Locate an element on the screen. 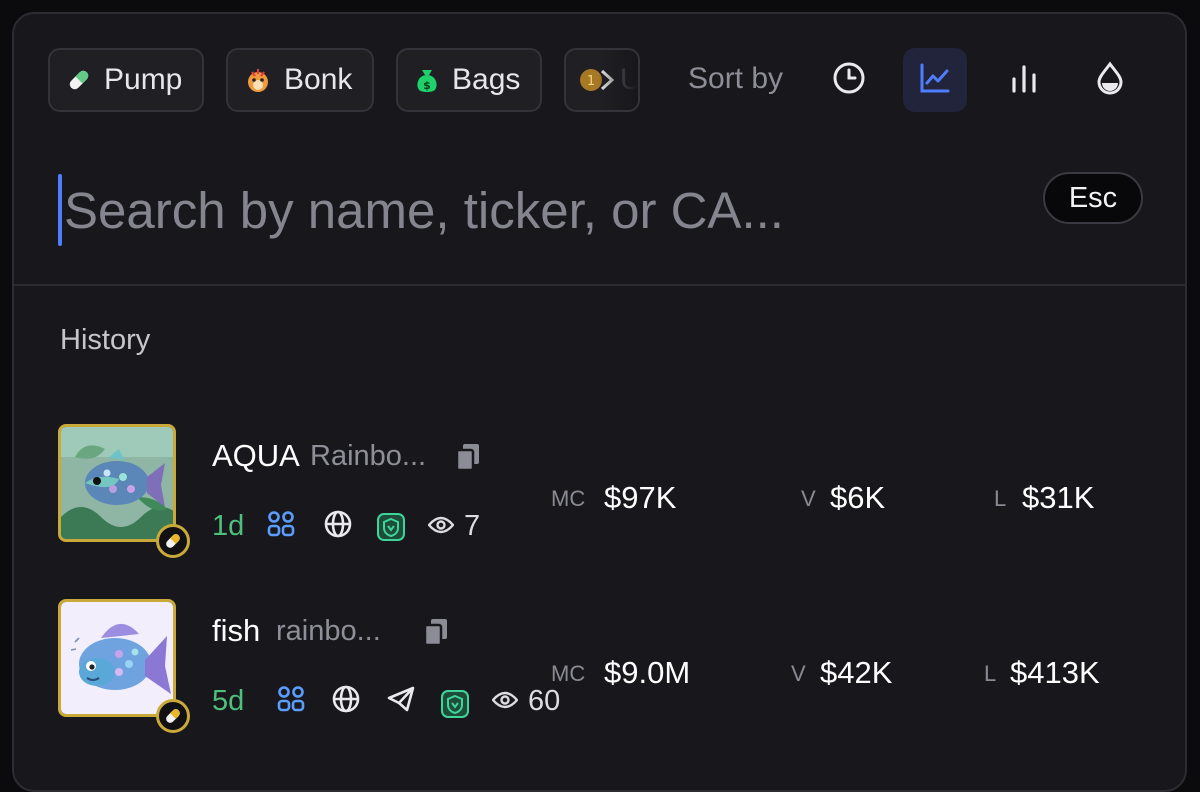 This screenshot has width=1200, height=792. token-image-aqua is located at coordinates (117, 483).